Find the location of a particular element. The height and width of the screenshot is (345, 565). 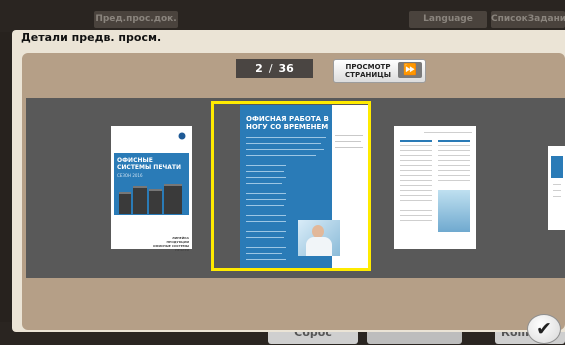

view-page-button: ПРОСМОТР СТРАНИЦЫ ⏩ is located at coordinates (379, 71).